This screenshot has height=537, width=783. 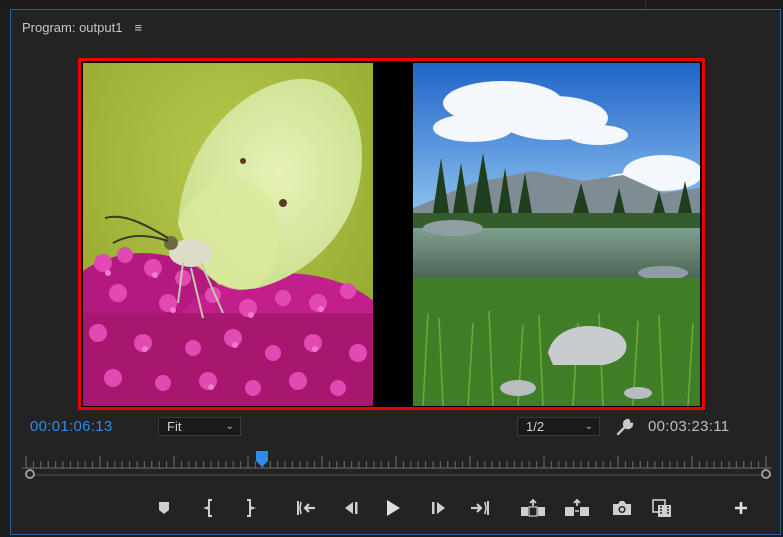 I want to click on add-marker-icon, so click(x=164, y=508).